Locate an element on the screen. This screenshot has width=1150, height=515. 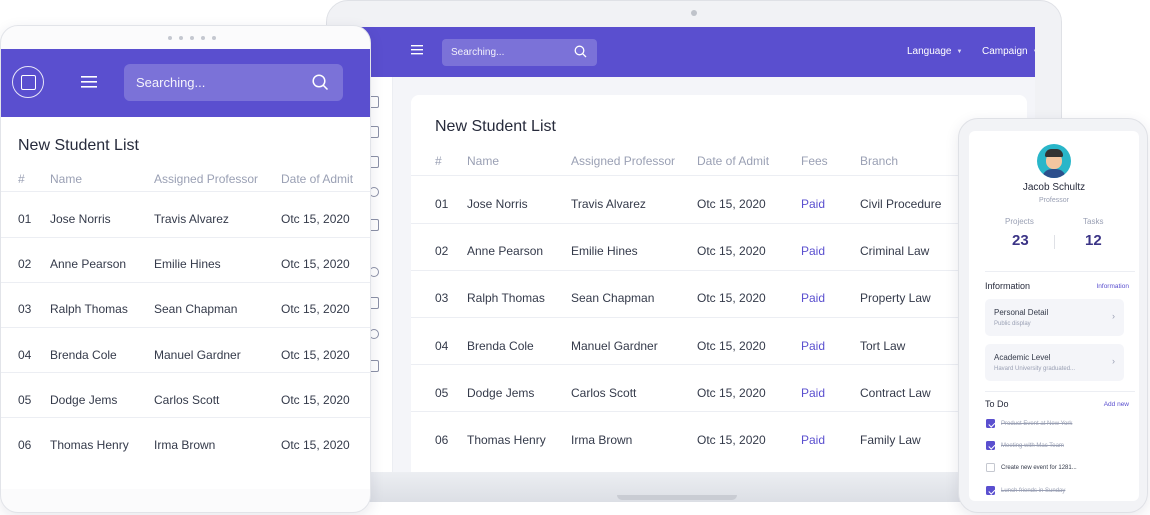
todo-title: To Do is located at coordinates (997, 404).